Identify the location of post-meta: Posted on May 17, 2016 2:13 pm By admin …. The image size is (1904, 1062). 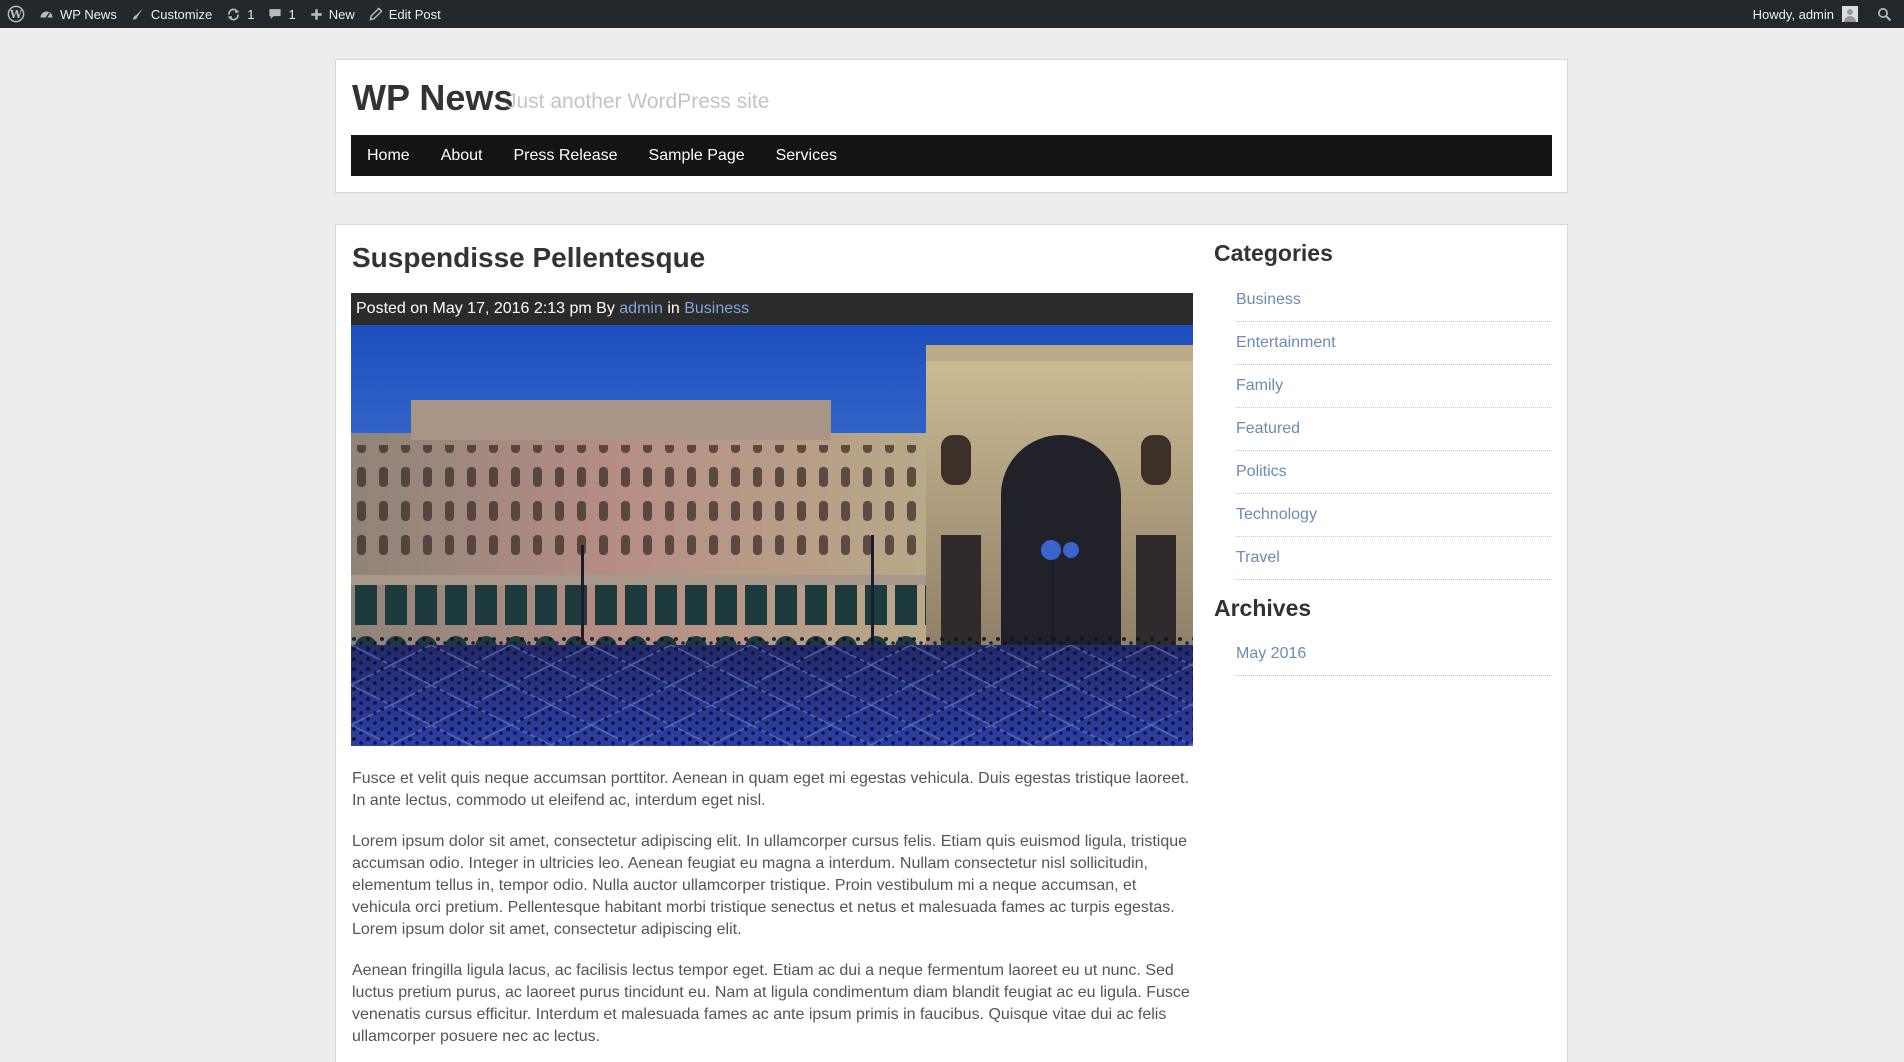
(772, 309).